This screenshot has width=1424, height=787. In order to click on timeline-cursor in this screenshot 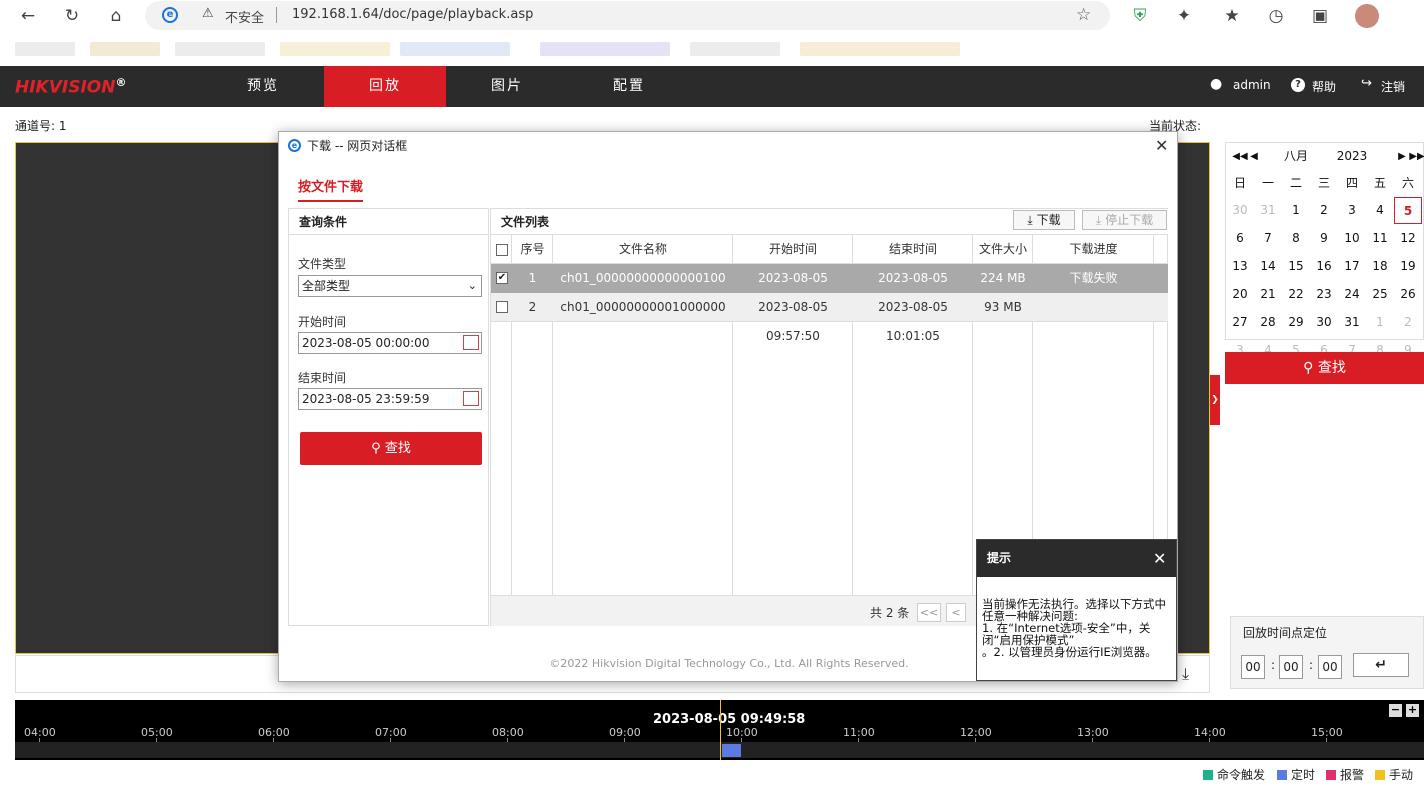, I will do `click(720, 730)`.